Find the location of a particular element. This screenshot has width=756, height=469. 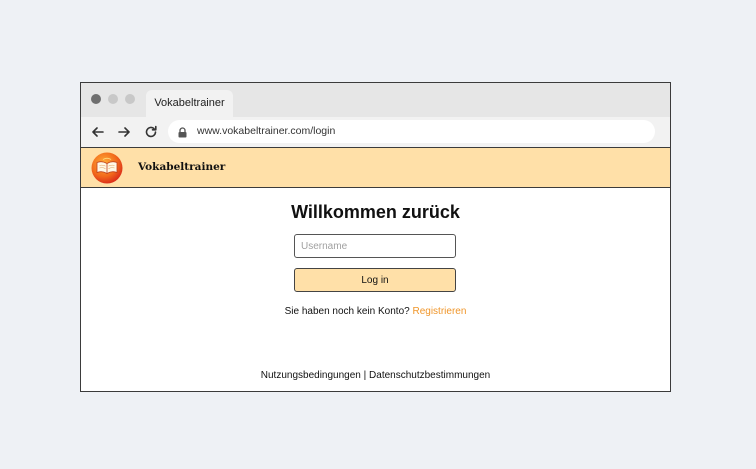

register-prompt: Sie haben noch kein Konto? is located at coordinates (347, 311).